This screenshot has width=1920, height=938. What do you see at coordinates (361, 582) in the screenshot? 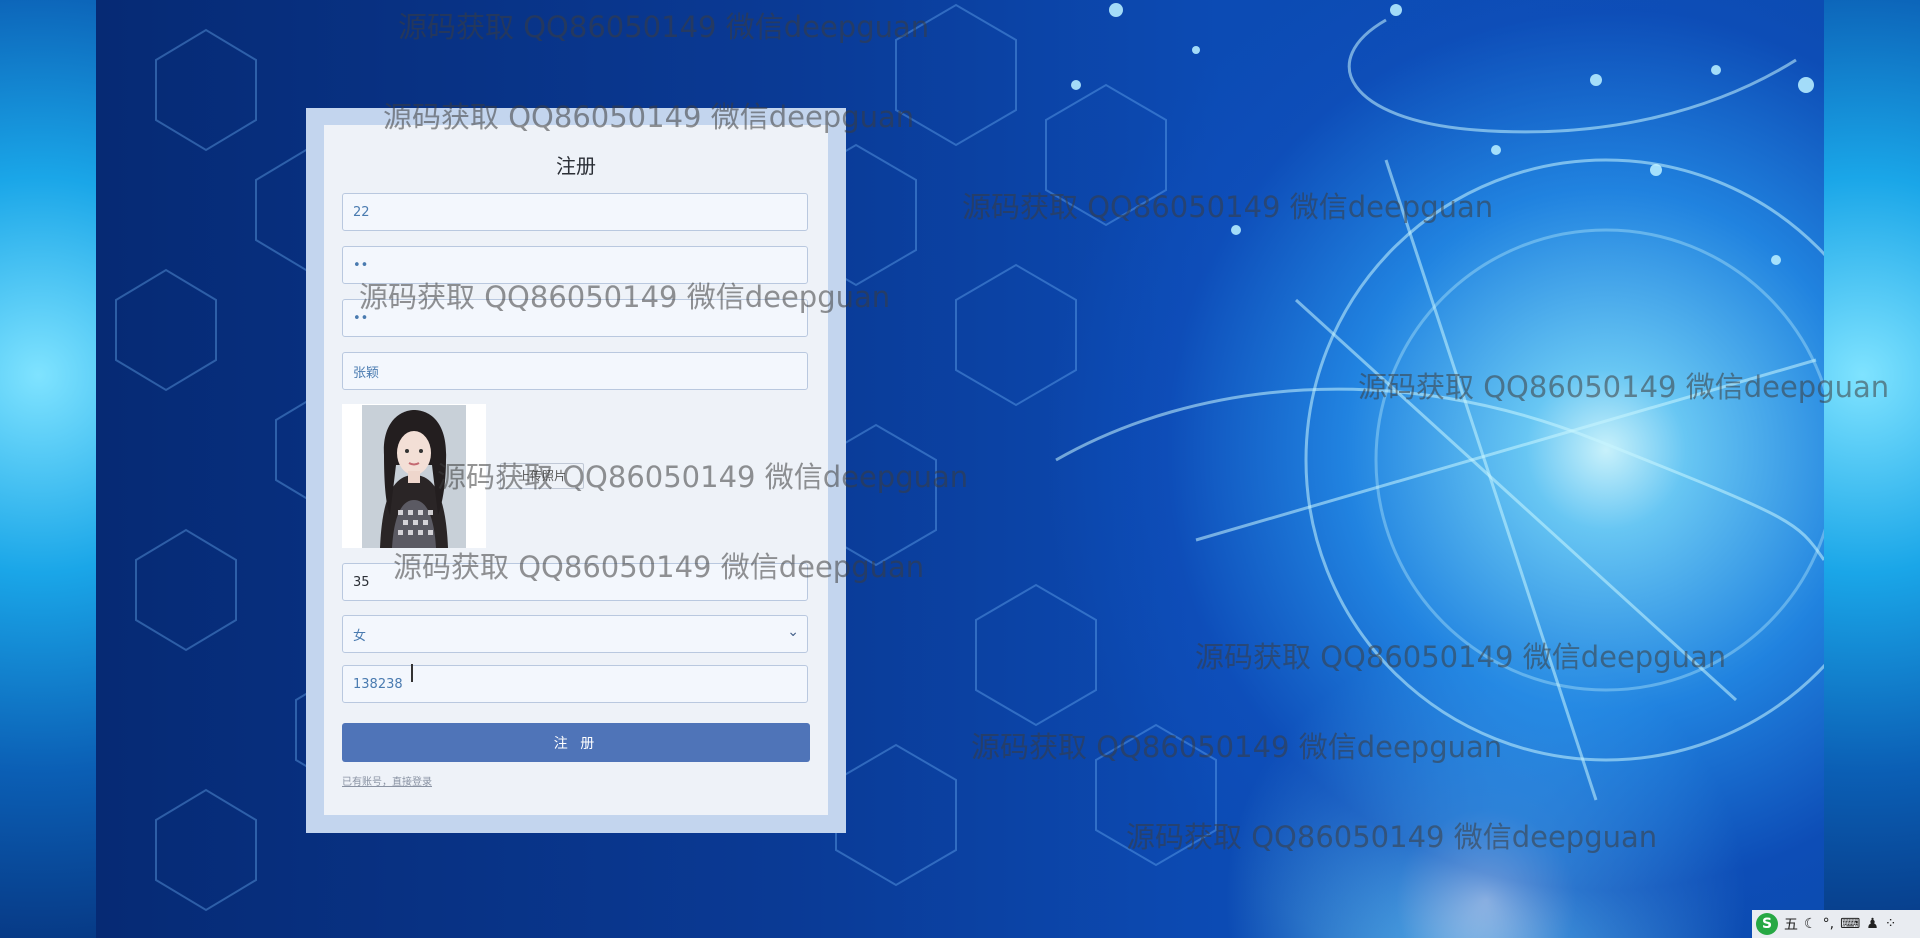
I see `age-value: 35` at bounding box center [361, 582].